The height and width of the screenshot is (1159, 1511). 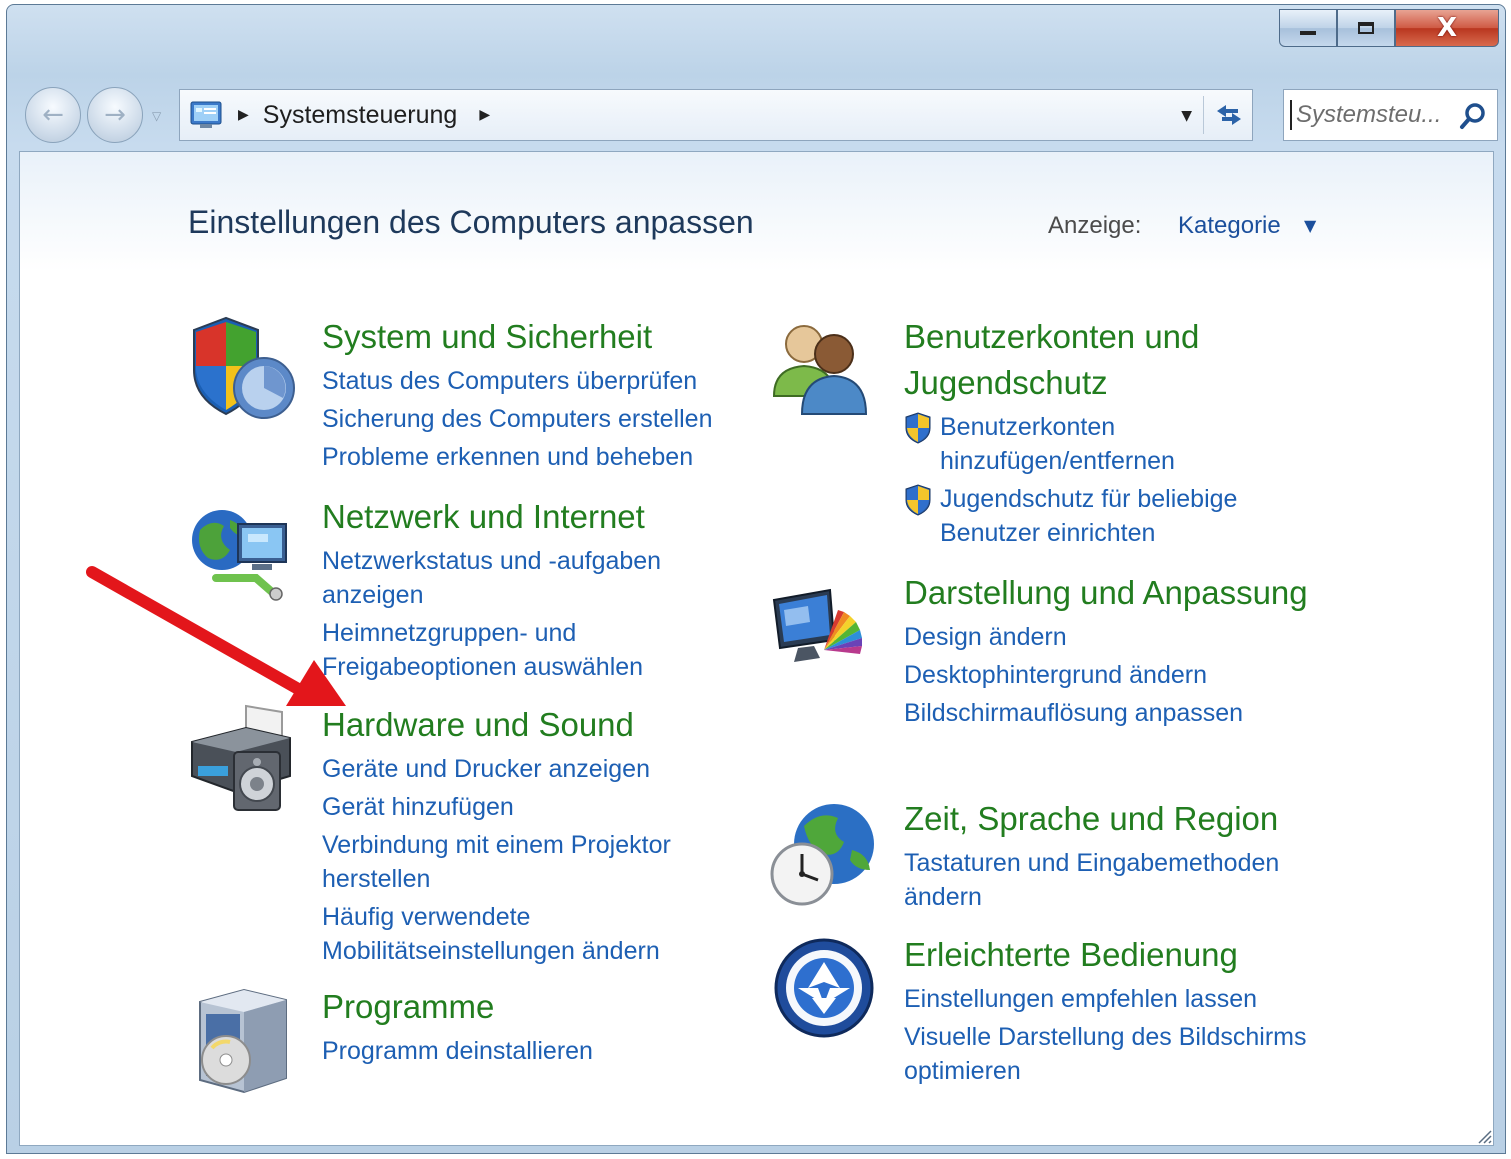 I want to click on category-title-programs: Programme, so click(x=542, y=1007).